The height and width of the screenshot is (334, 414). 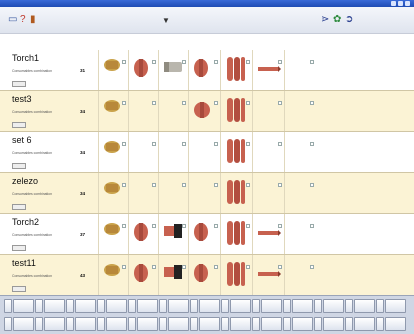 I want to click on table-row: set 6 Consumables combination 34, so click(x=207, y=152).